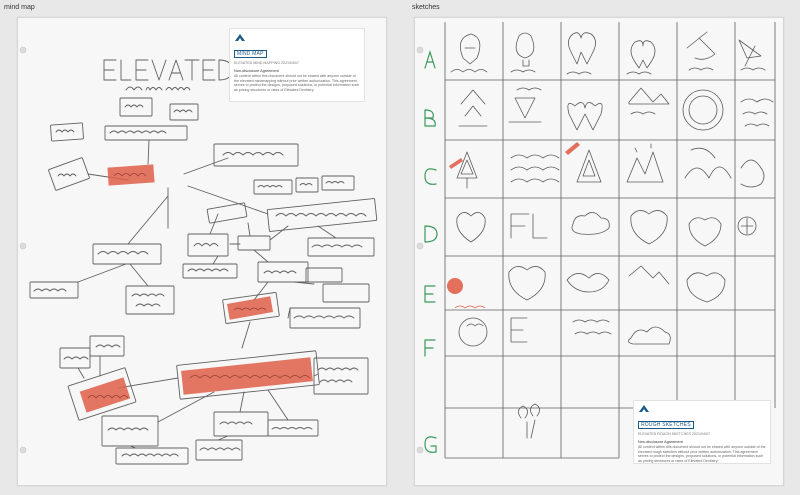  I want to click on card-subtitle: ELEVATED MIND MAPPING 2021/04/07, so click(266, 63).